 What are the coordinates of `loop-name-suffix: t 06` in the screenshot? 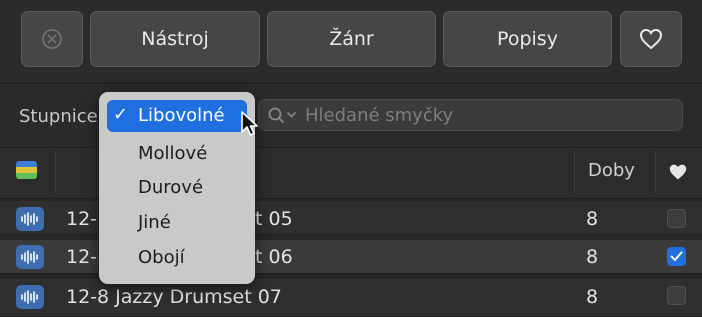 It's located at (274, 257).